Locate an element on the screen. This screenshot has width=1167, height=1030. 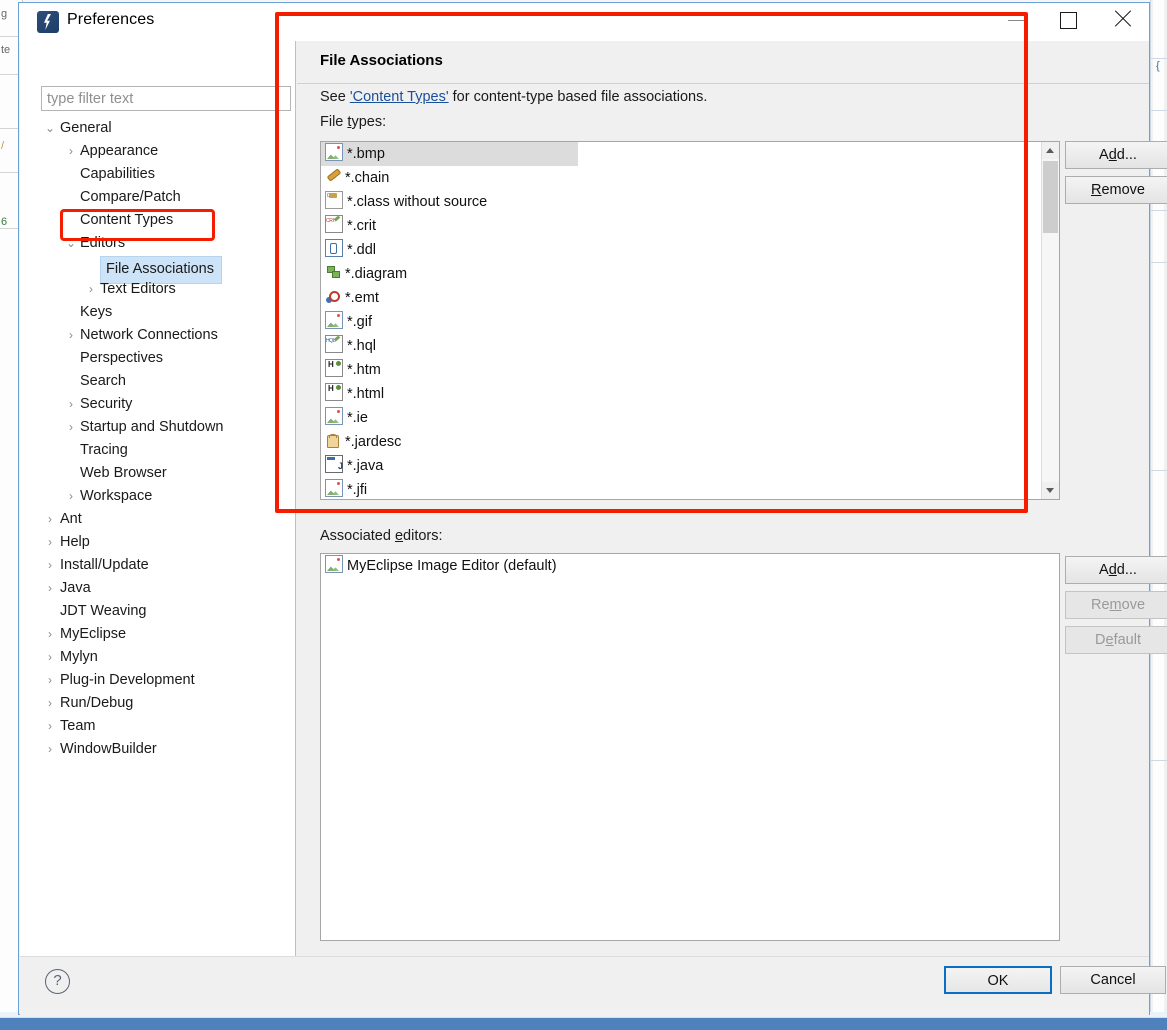
tree-item-label: Install/Update is located at coordinates (104, 565).